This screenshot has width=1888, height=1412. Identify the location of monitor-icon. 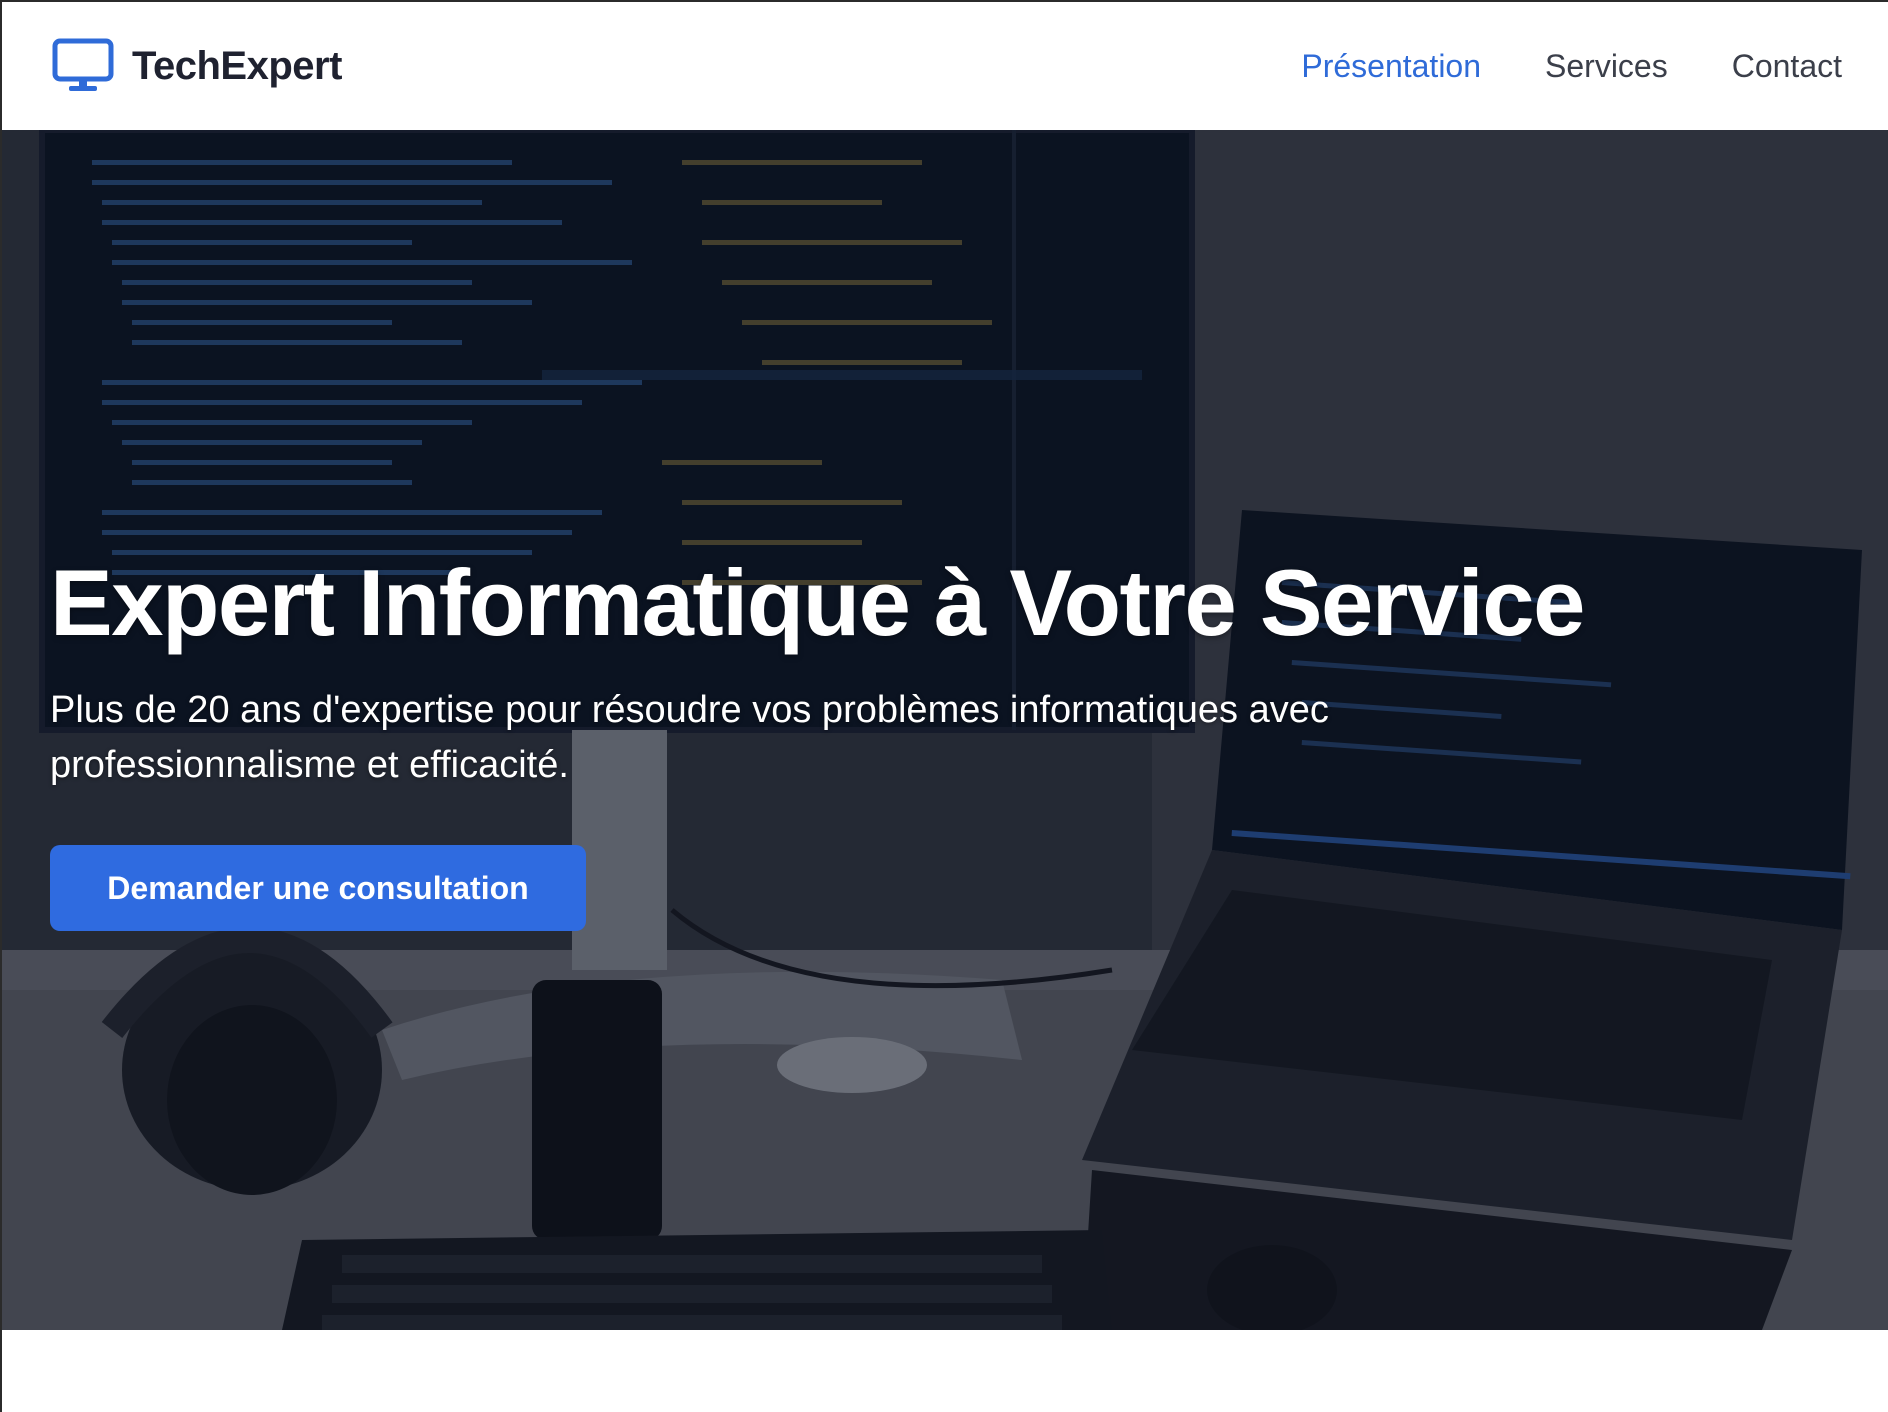
(83, 66).